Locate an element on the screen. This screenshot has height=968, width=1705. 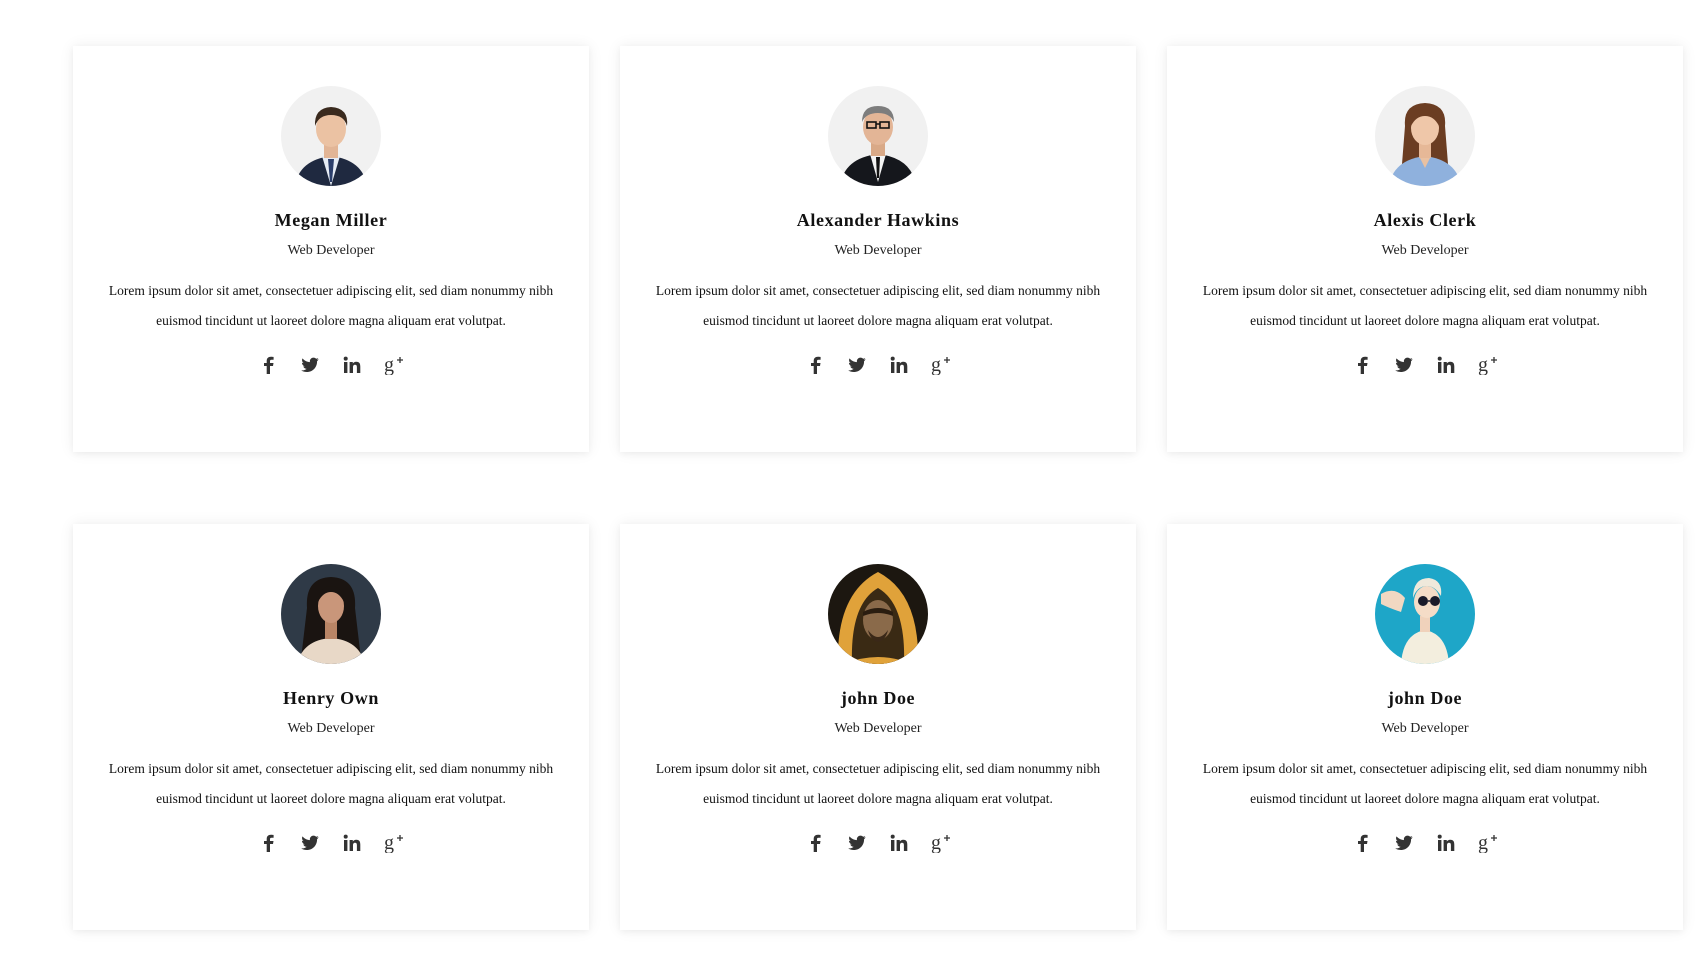
member-name: Megan Miller is located at coordinates (331, 220).